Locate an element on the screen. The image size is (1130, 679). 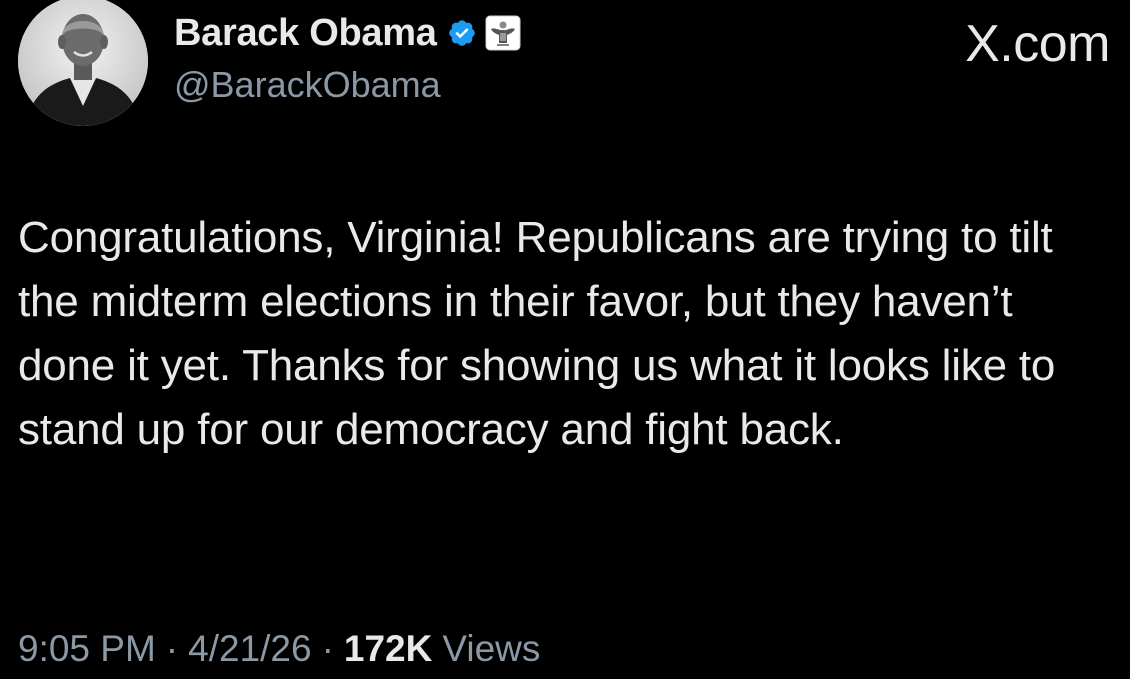
author-name: Barack Obama is located at coordinates (305, 33).